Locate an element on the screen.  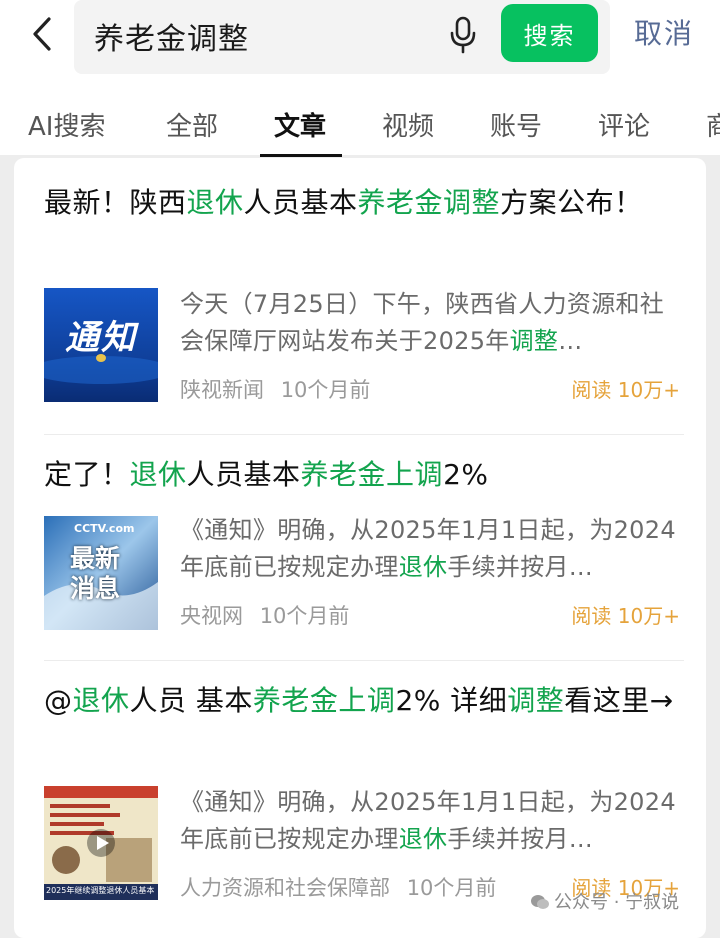
article-thumbnail: CCTV.com 最新消息 is located at coordinates (101, 573).